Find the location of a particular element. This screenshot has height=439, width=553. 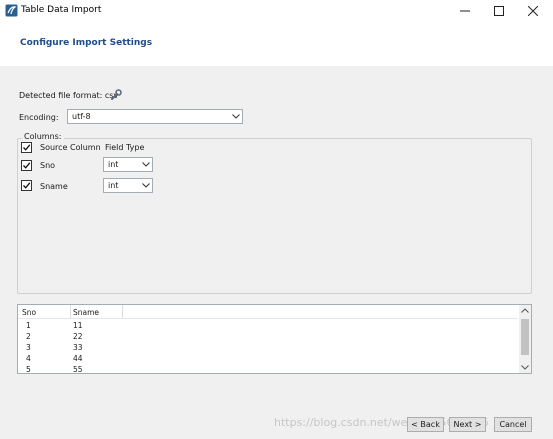

table-cell: 55 is located at coordinates (78, 369).